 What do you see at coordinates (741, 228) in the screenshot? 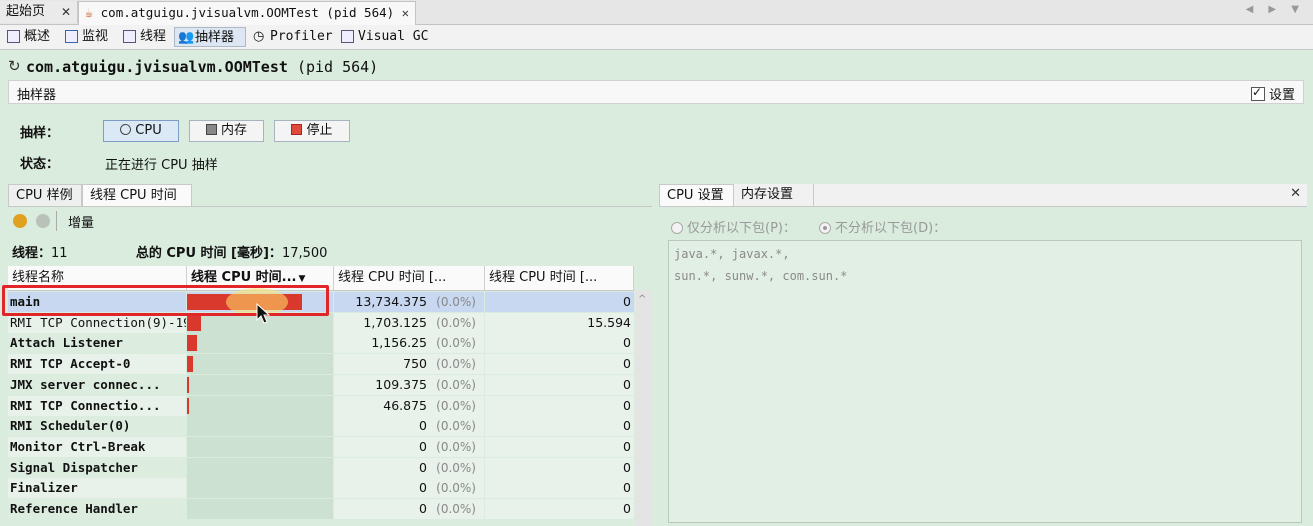
I see `radio-label: 仅分析以下包(P)：` at bounding box center [741, 228].